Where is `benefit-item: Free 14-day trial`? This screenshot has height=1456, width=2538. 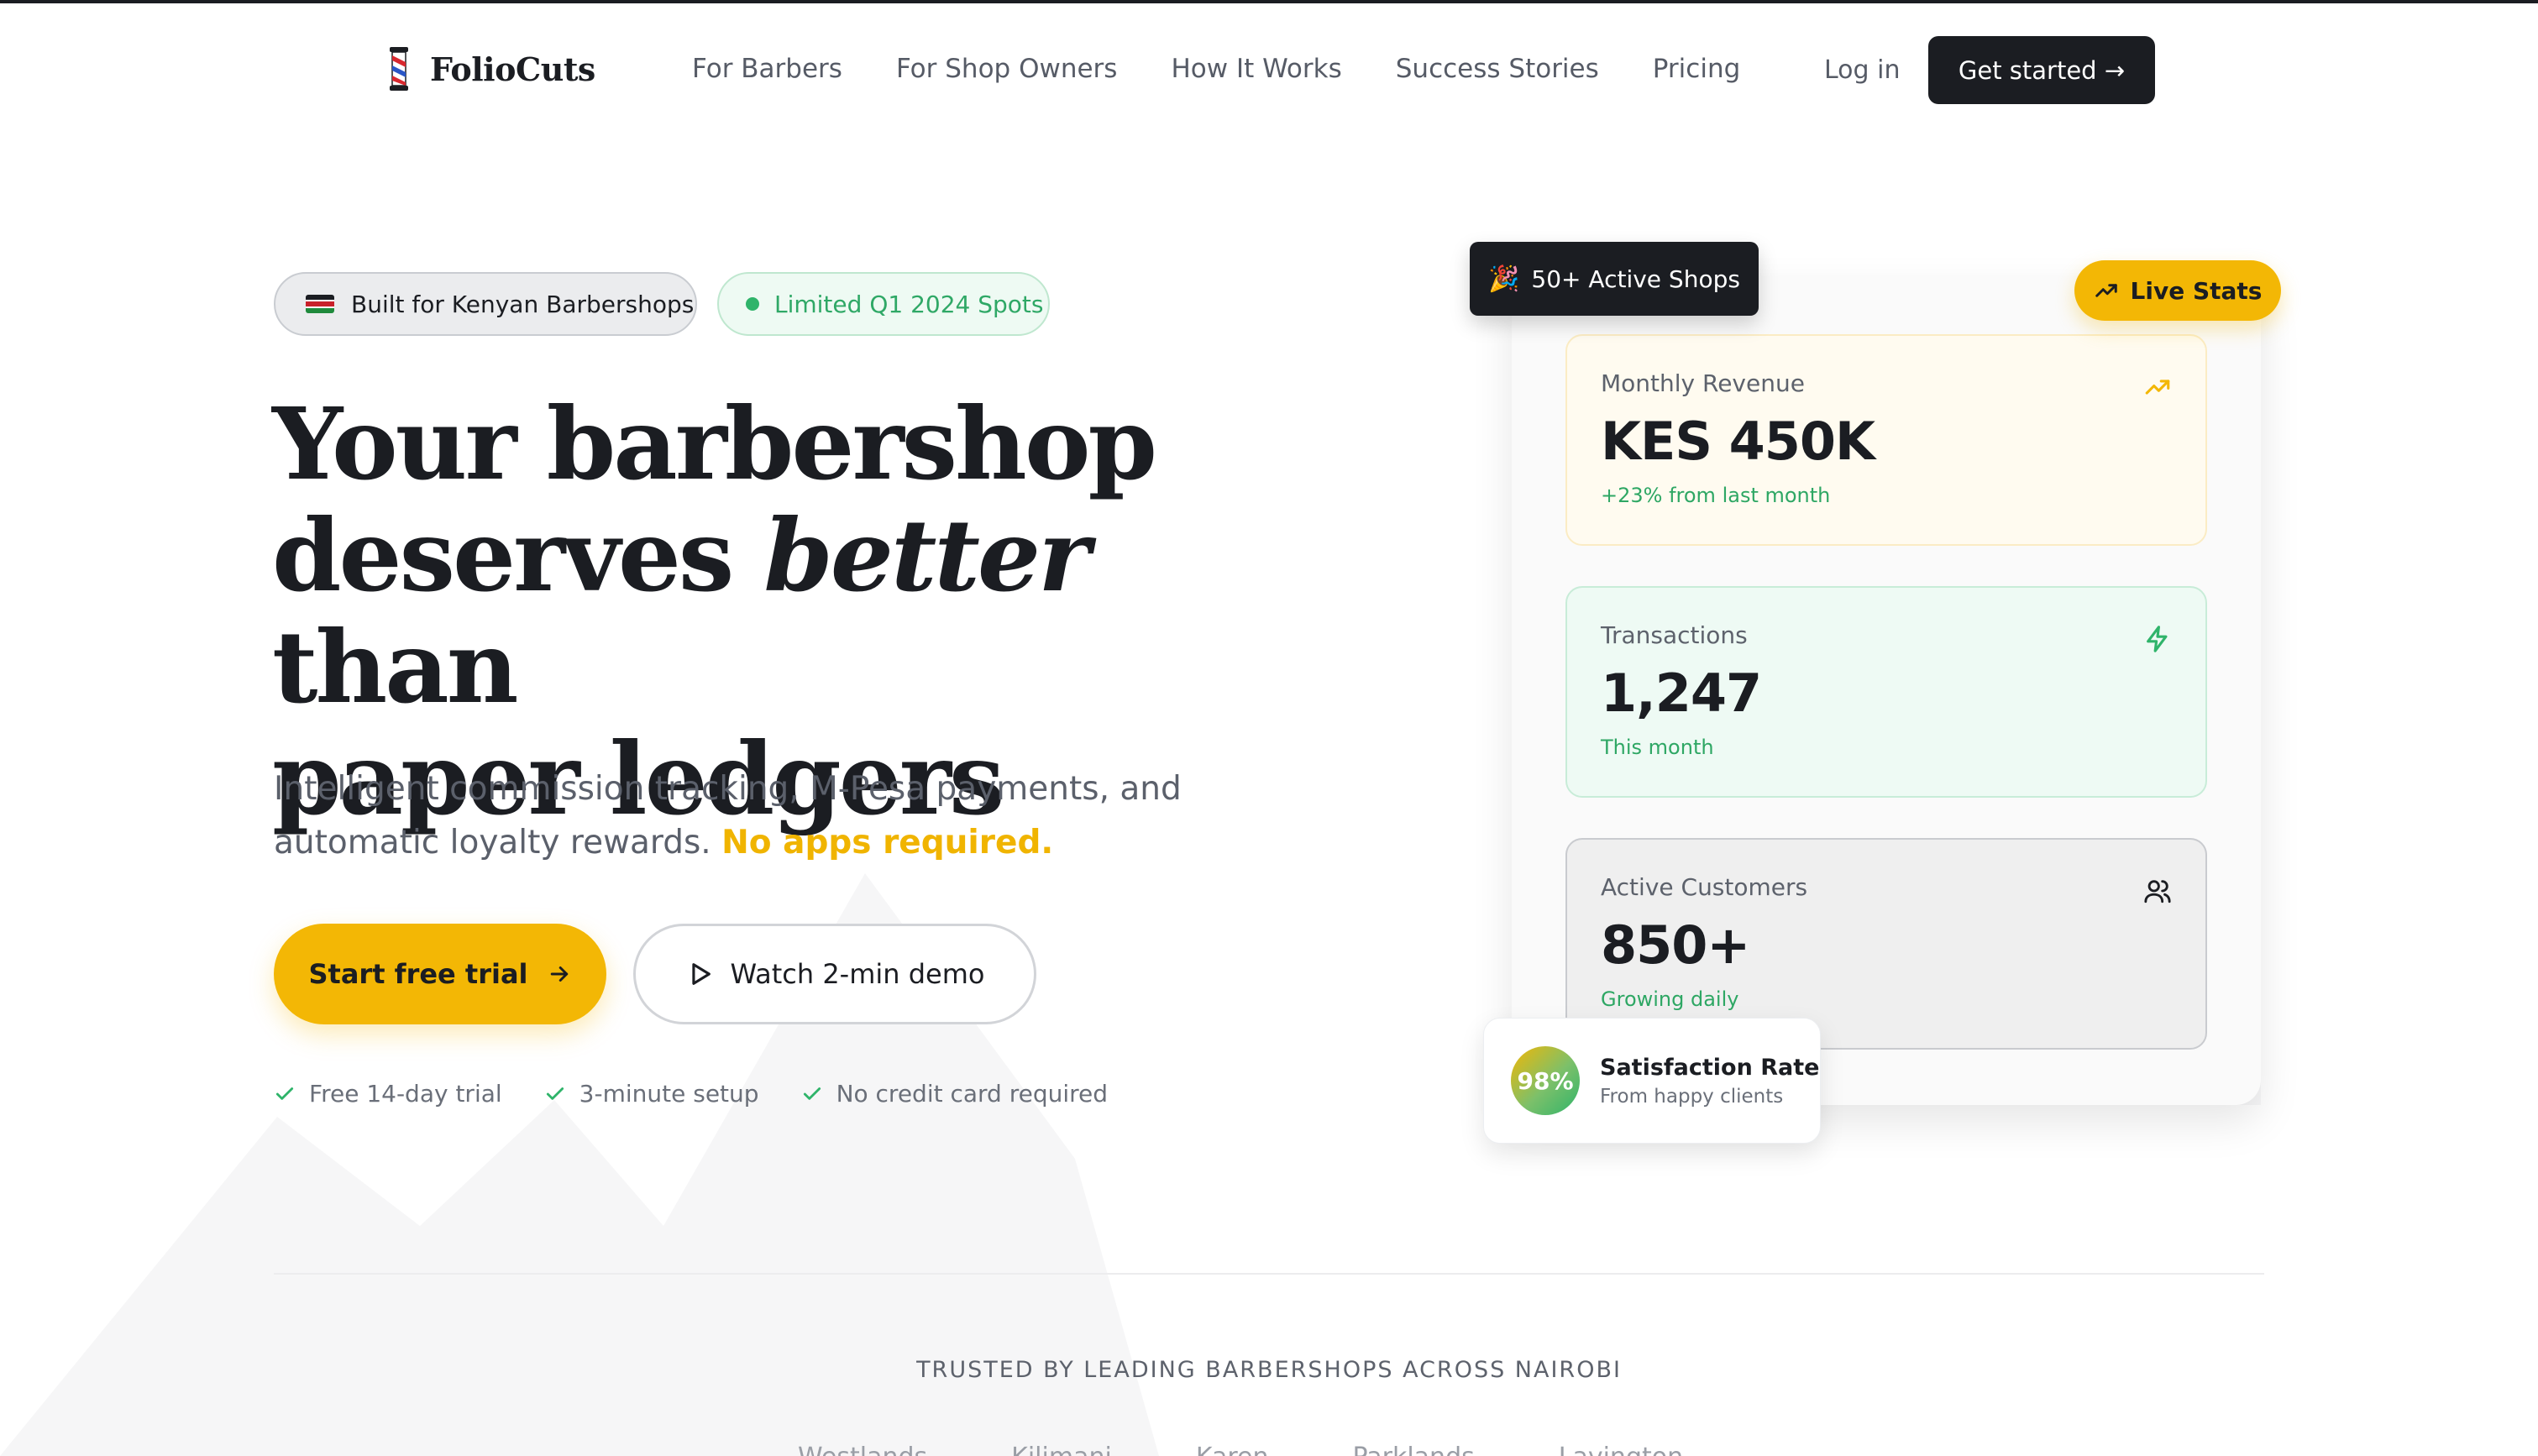 benefit-item: Free 14-day trial is located at coordinates (388, 1094).